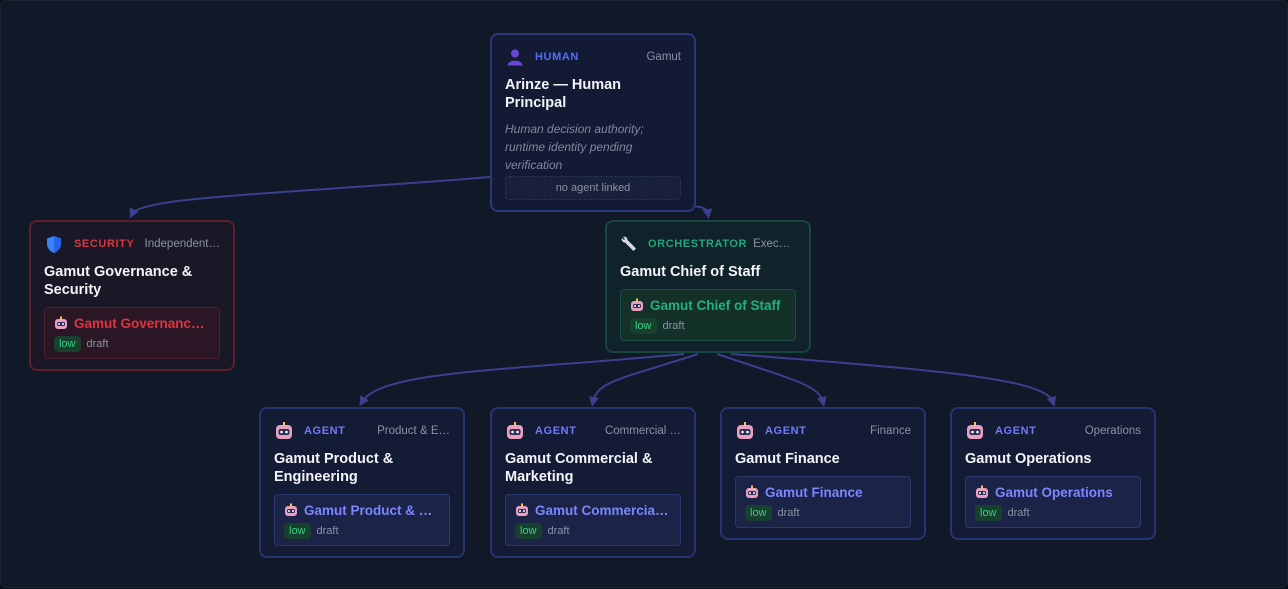 This screenshot has height=589, width=1288. I want to click on edge-human-security, so click(310, 197).